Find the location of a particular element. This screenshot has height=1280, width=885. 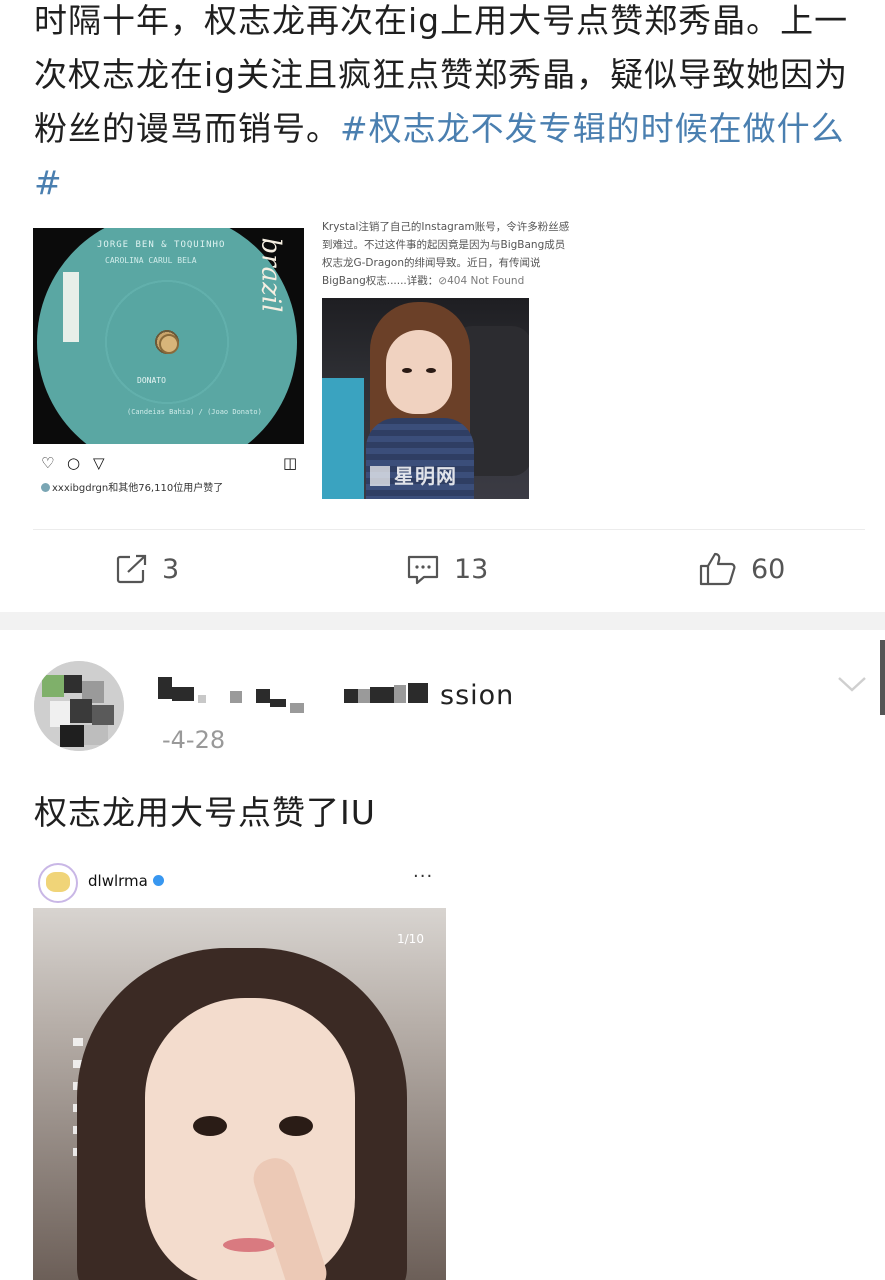

comment-count: 13 is located at coordinates (471, 569).